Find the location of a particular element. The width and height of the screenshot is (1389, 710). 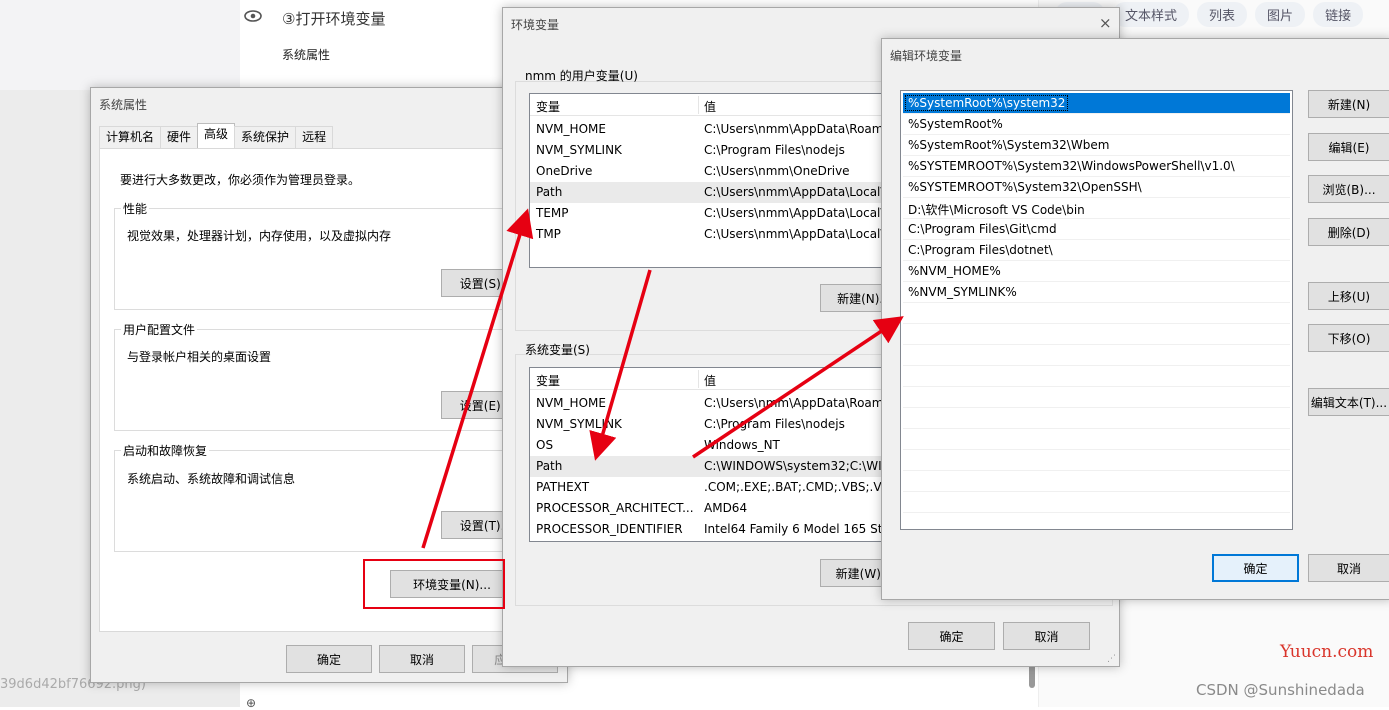

path-entry-text: %SystemRoot%\system32 is located at coordinates (986, 103).